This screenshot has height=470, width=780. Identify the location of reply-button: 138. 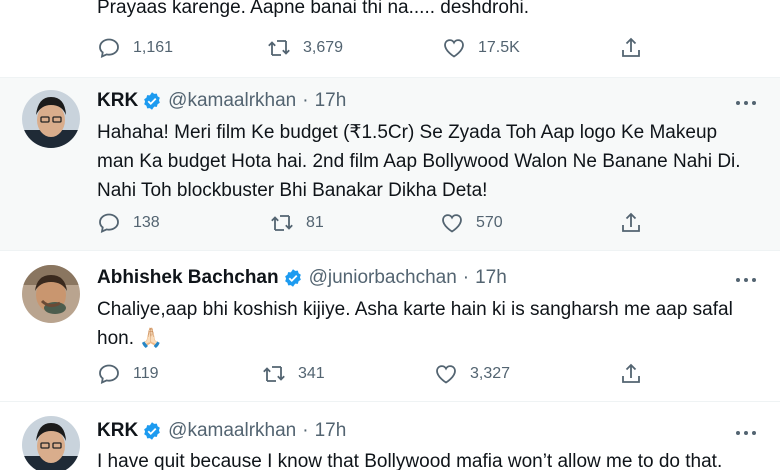
(128, 223).